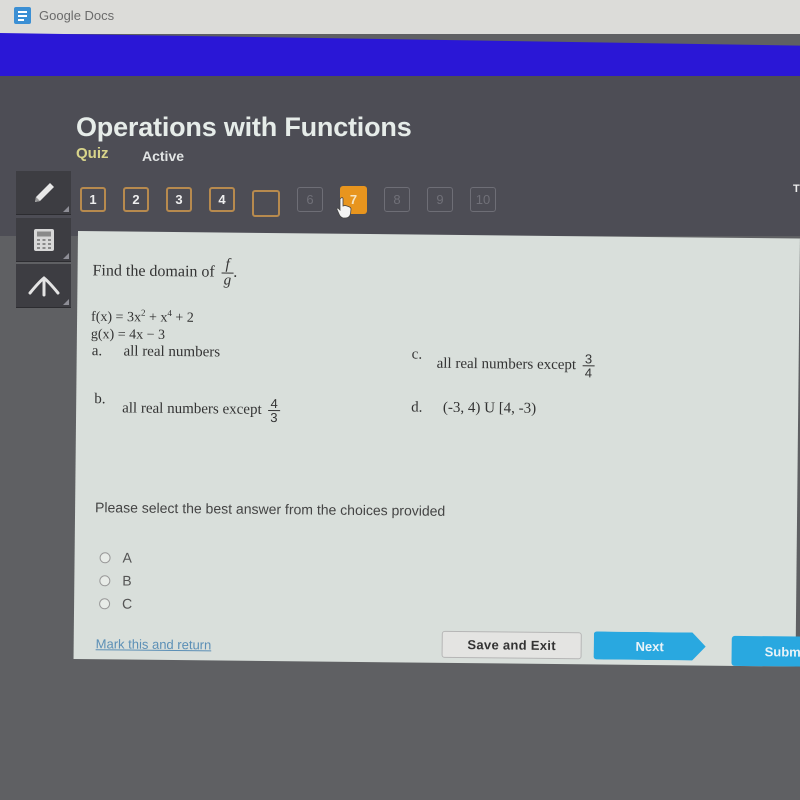 Image resolution: width=800 pixels, height=800 pixels. I want to click on choice-a: a. all real numbers, so click(156, 352).